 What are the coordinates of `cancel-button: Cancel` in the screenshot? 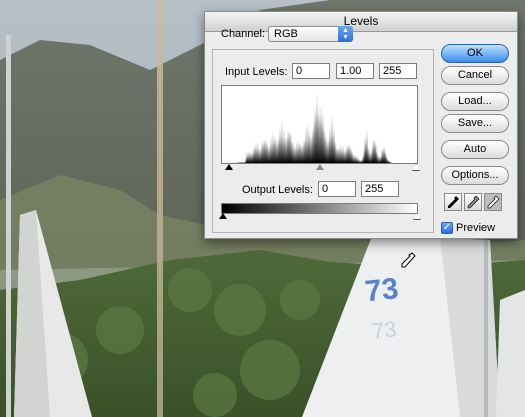 It's located at (475, 75).